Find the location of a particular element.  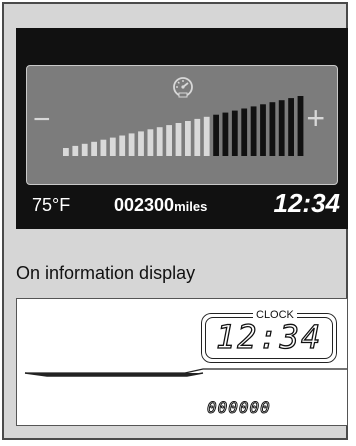

temperature-unit: °F is located at coordinates (61, 205).